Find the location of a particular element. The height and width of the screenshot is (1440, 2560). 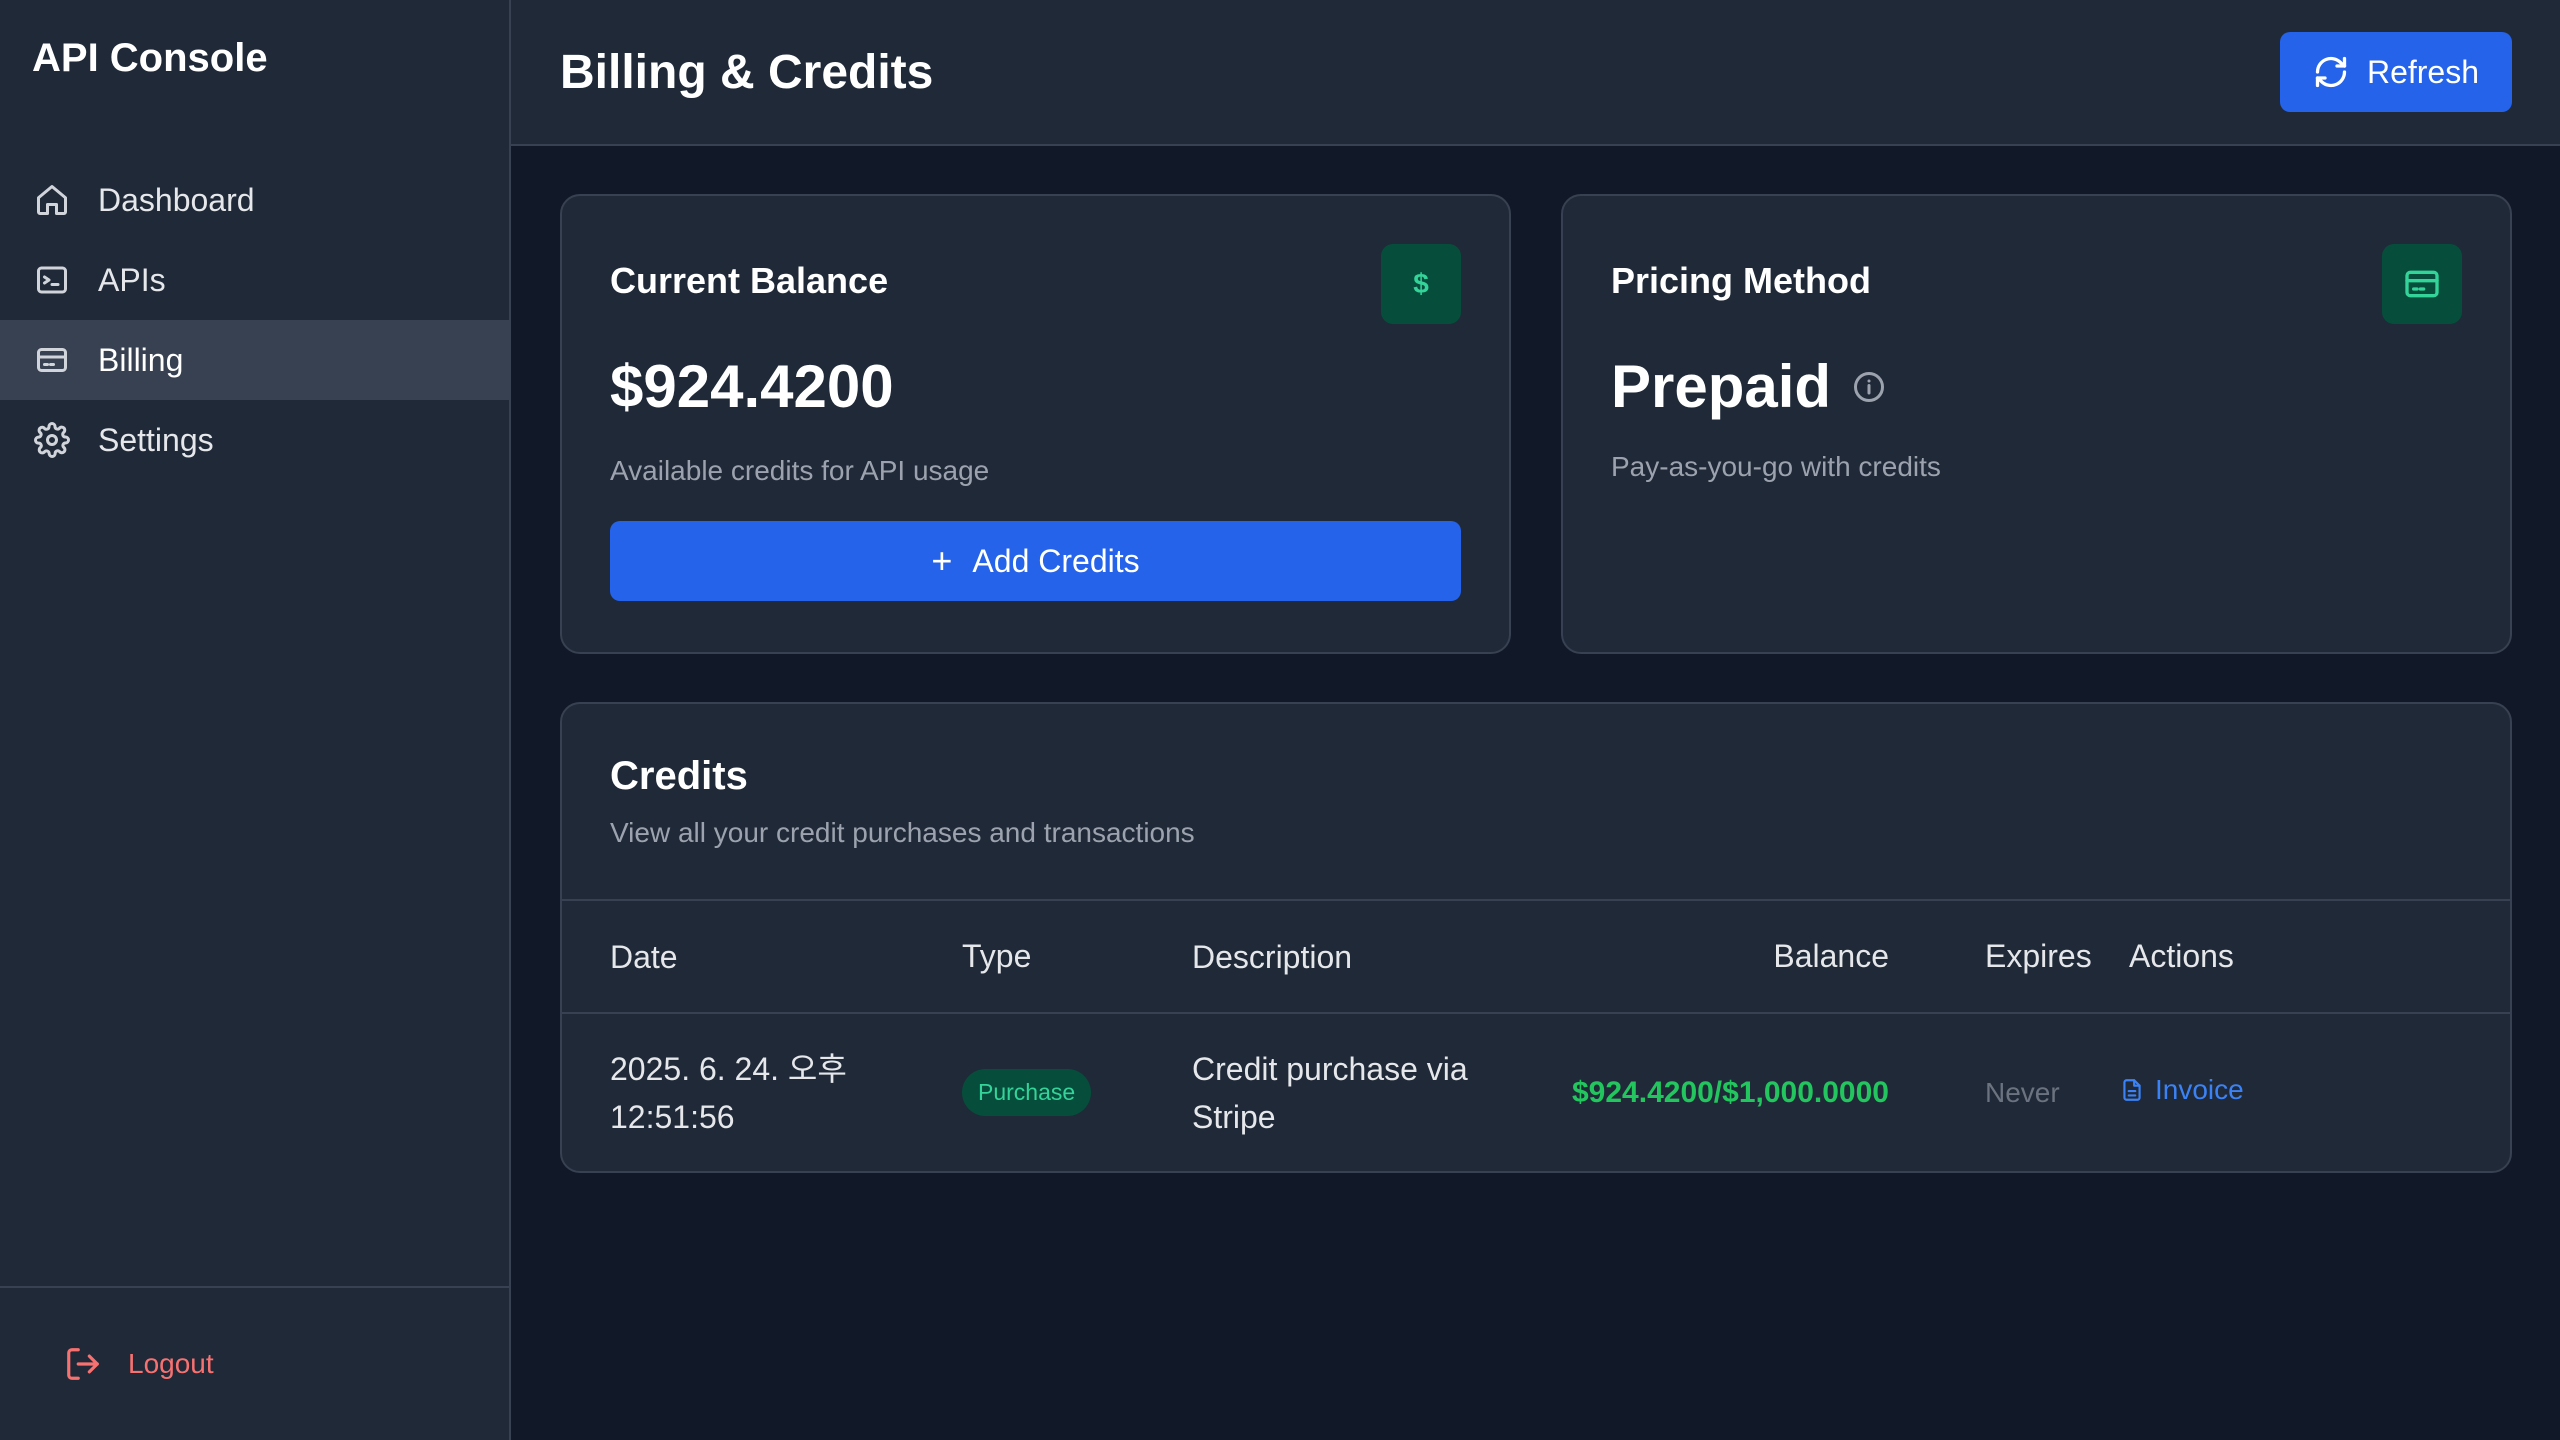

logout-button: Logout is located at coordinates (139, 1364).